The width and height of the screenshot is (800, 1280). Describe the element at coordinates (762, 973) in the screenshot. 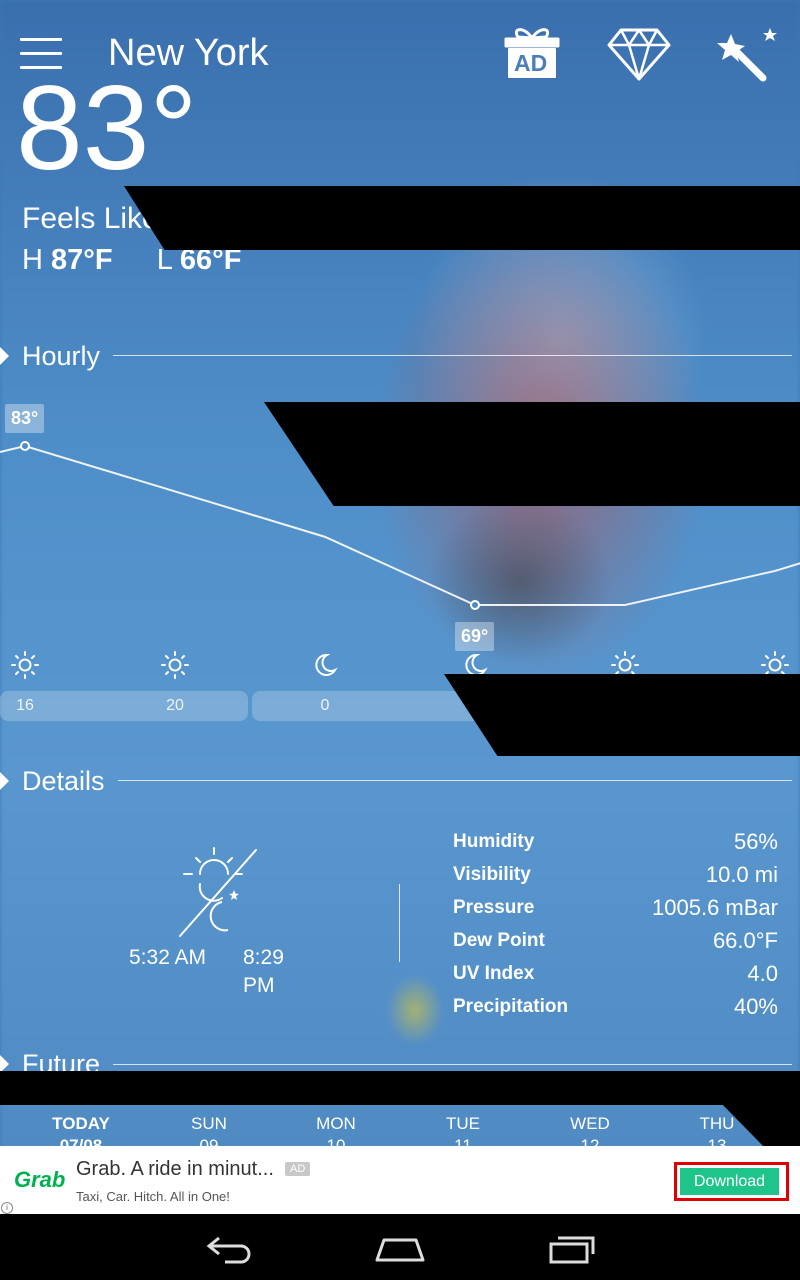

I see `detail-value: 4.0` at that location.